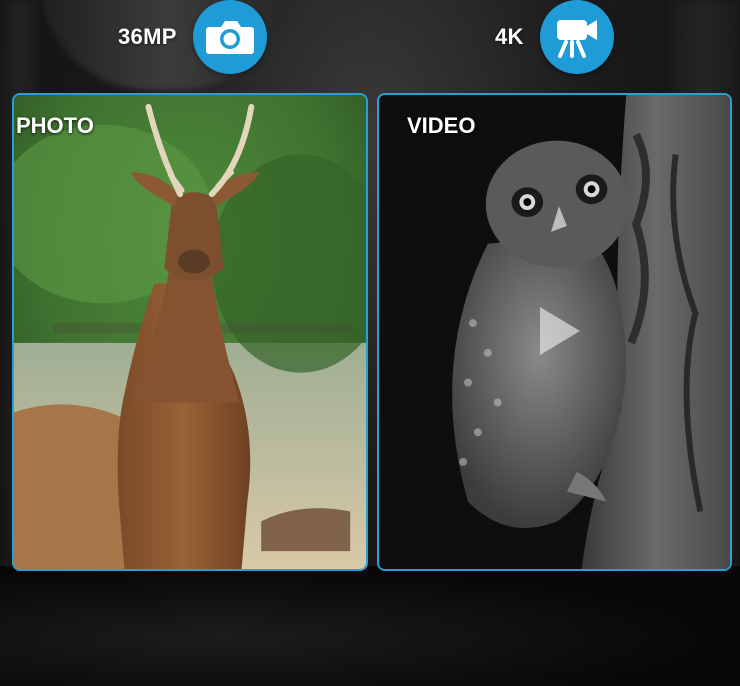 This screenshot has width=740, height=686. Describe the element at coordinates (559, 331) in the screenshot. I see `play-icon` at that location.